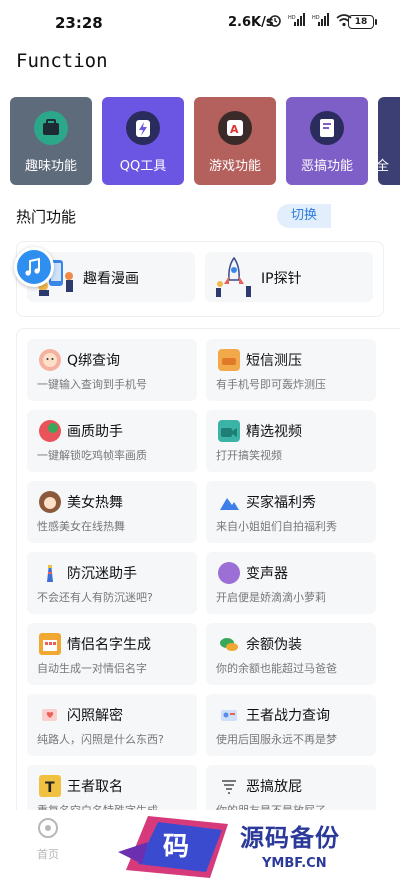  I want to click on function-item-dance: 美女热舞 性感美女在线热舞, so click(112, 512).